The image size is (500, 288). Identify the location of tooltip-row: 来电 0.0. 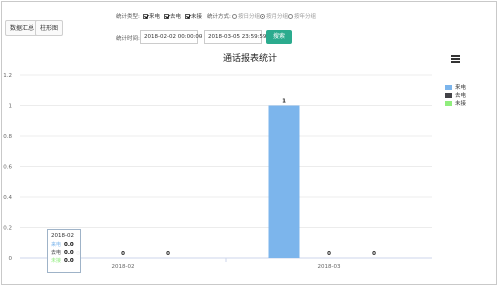
(64, 245).